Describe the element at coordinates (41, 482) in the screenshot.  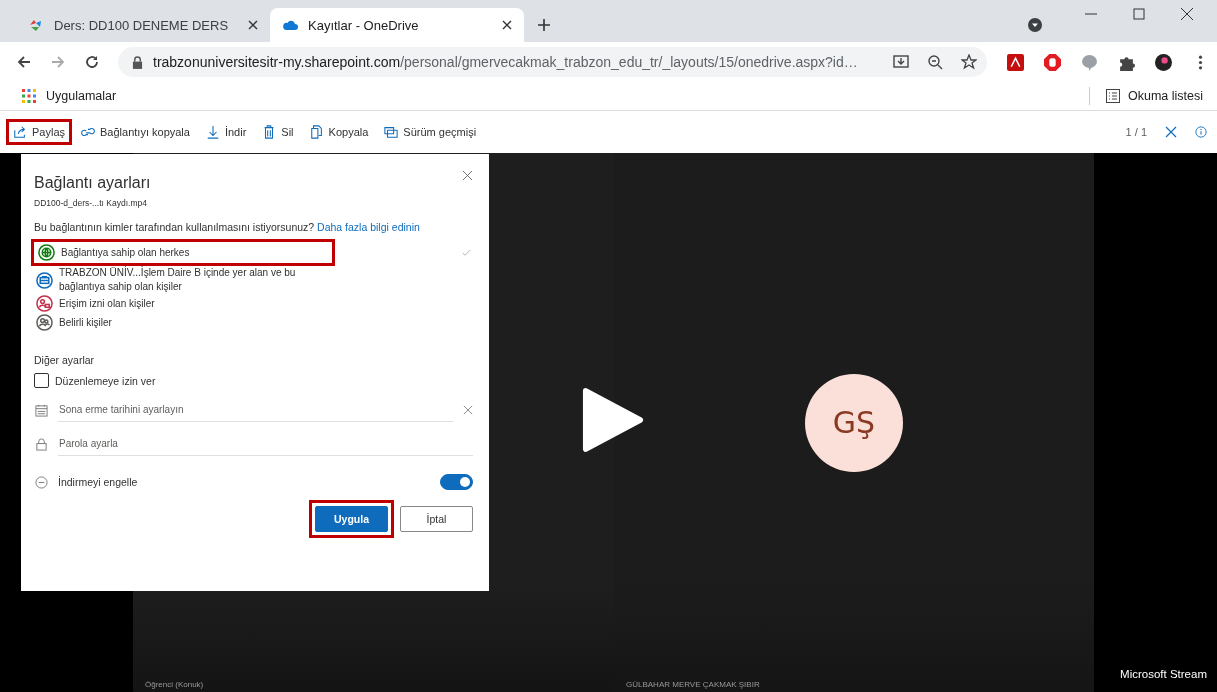
I see `block-icon` at that location.